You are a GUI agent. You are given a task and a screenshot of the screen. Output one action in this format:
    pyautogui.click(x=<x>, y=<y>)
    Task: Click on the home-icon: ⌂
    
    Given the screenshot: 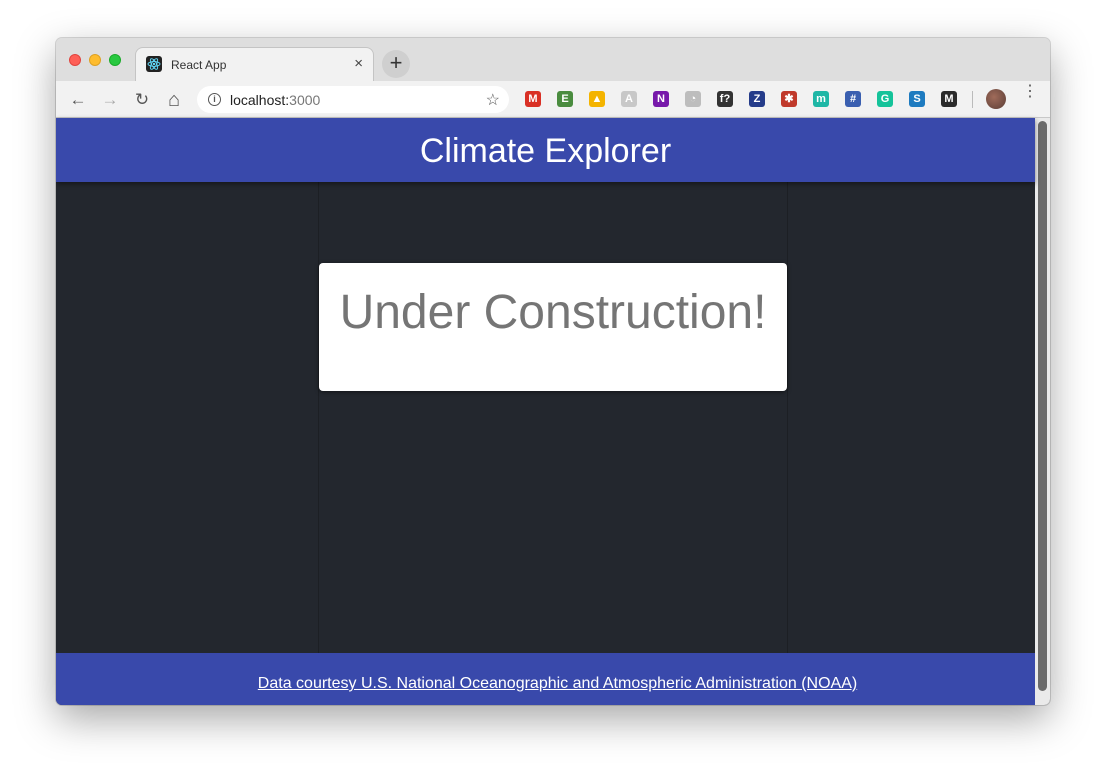 What is the action you would take?
    pyautogui.click(x=174, y=100)
    